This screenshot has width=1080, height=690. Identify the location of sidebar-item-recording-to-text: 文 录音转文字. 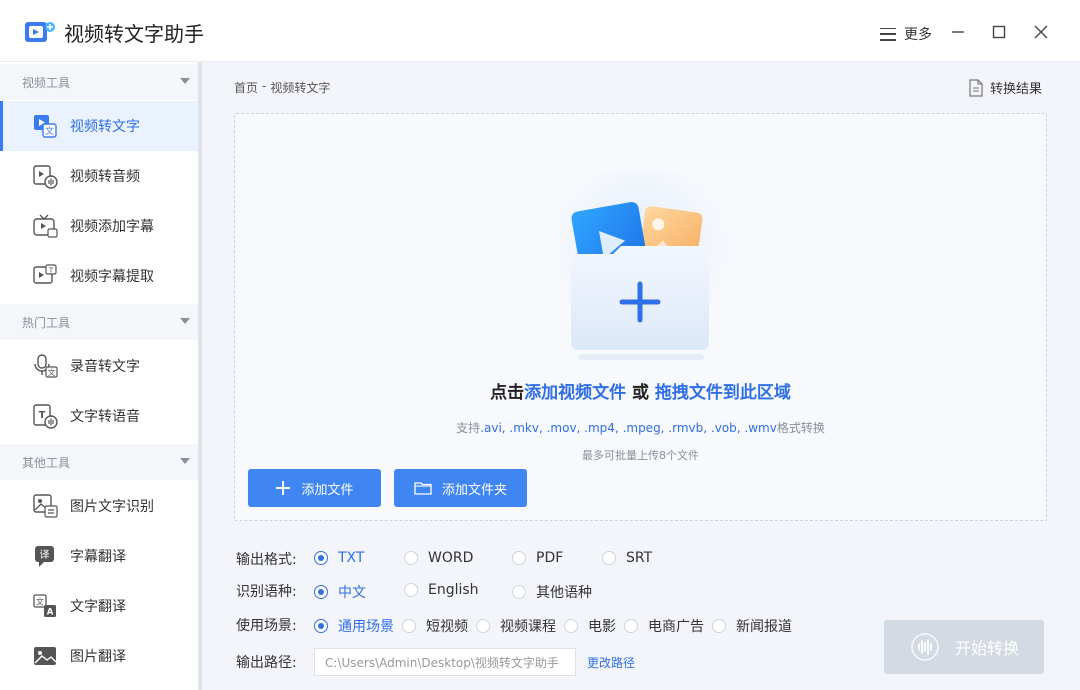
(99, 366).